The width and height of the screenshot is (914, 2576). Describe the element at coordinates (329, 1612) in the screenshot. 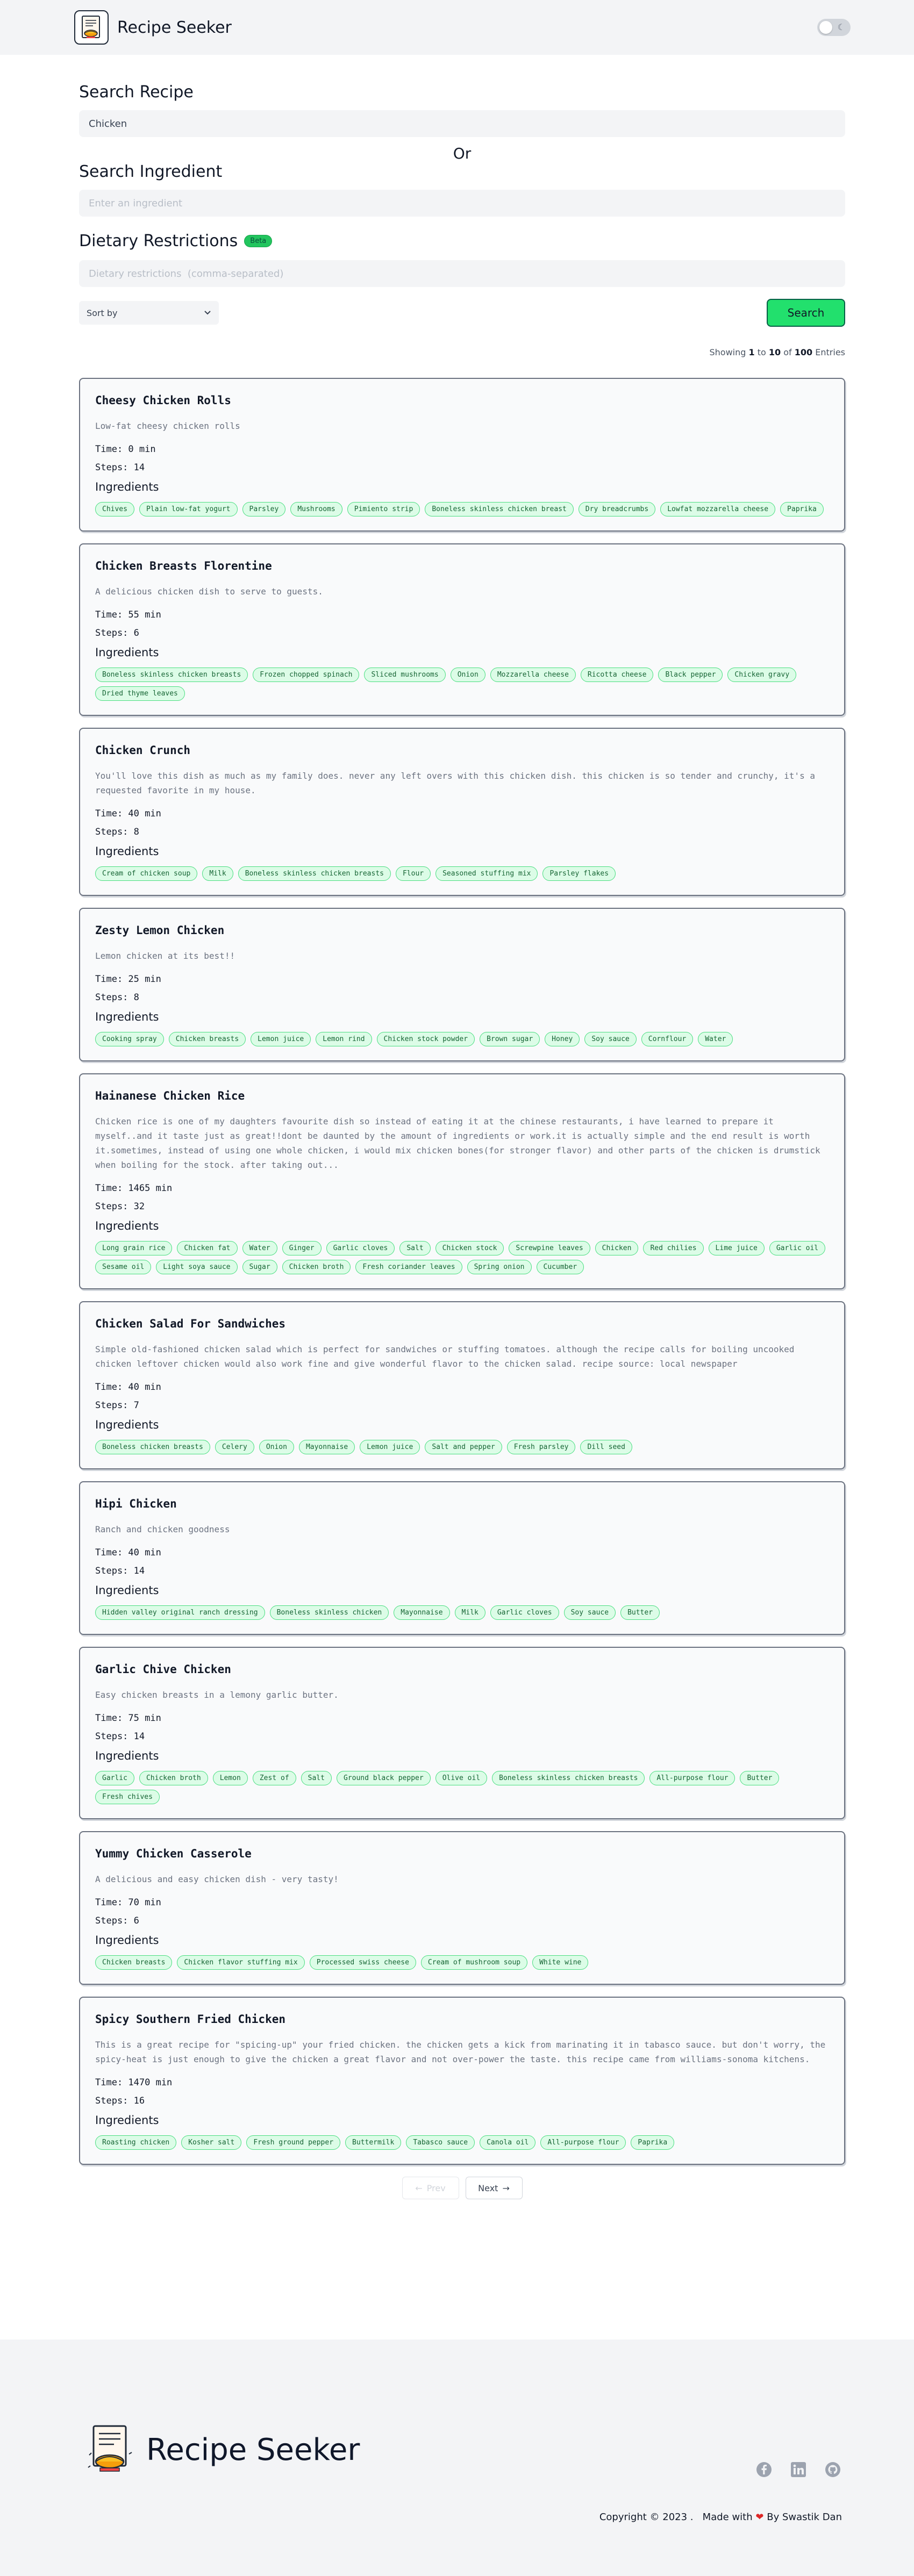

I see `ingredient-tag: Boneless skinless chicken` at that location.